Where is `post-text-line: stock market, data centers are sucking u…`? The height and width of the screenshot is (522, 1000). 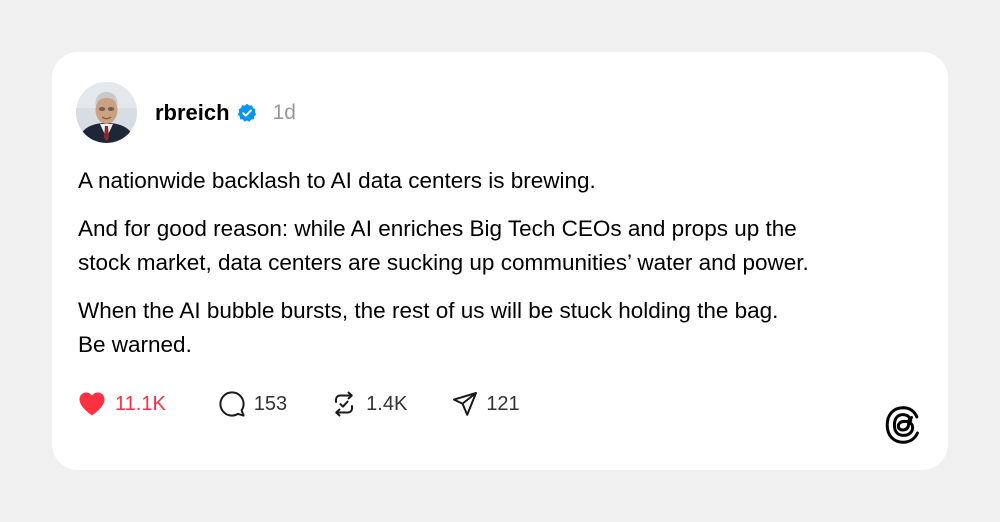 post-text-line: stock market, data centers are sucking u… is located at coordinates (443, 262).